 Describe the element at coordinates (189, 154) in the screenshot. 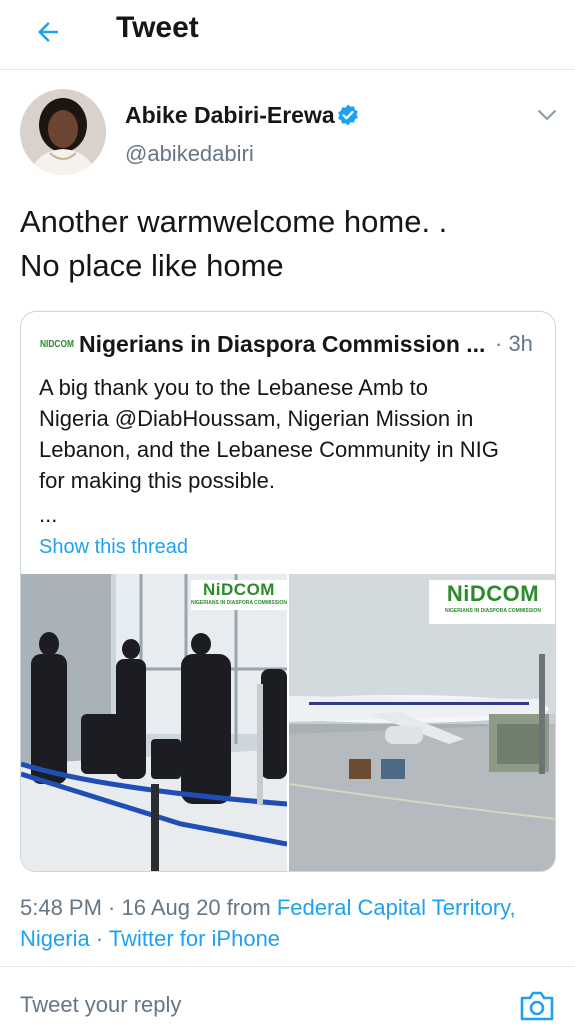

I see `author-handle: @abikedabiri` at that location.